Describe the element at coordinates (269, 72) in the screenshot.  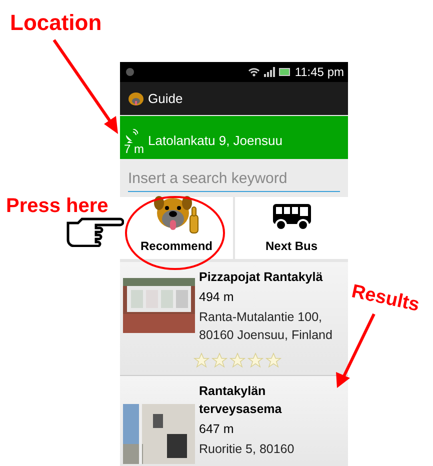
I see `signal-icon` at that location.